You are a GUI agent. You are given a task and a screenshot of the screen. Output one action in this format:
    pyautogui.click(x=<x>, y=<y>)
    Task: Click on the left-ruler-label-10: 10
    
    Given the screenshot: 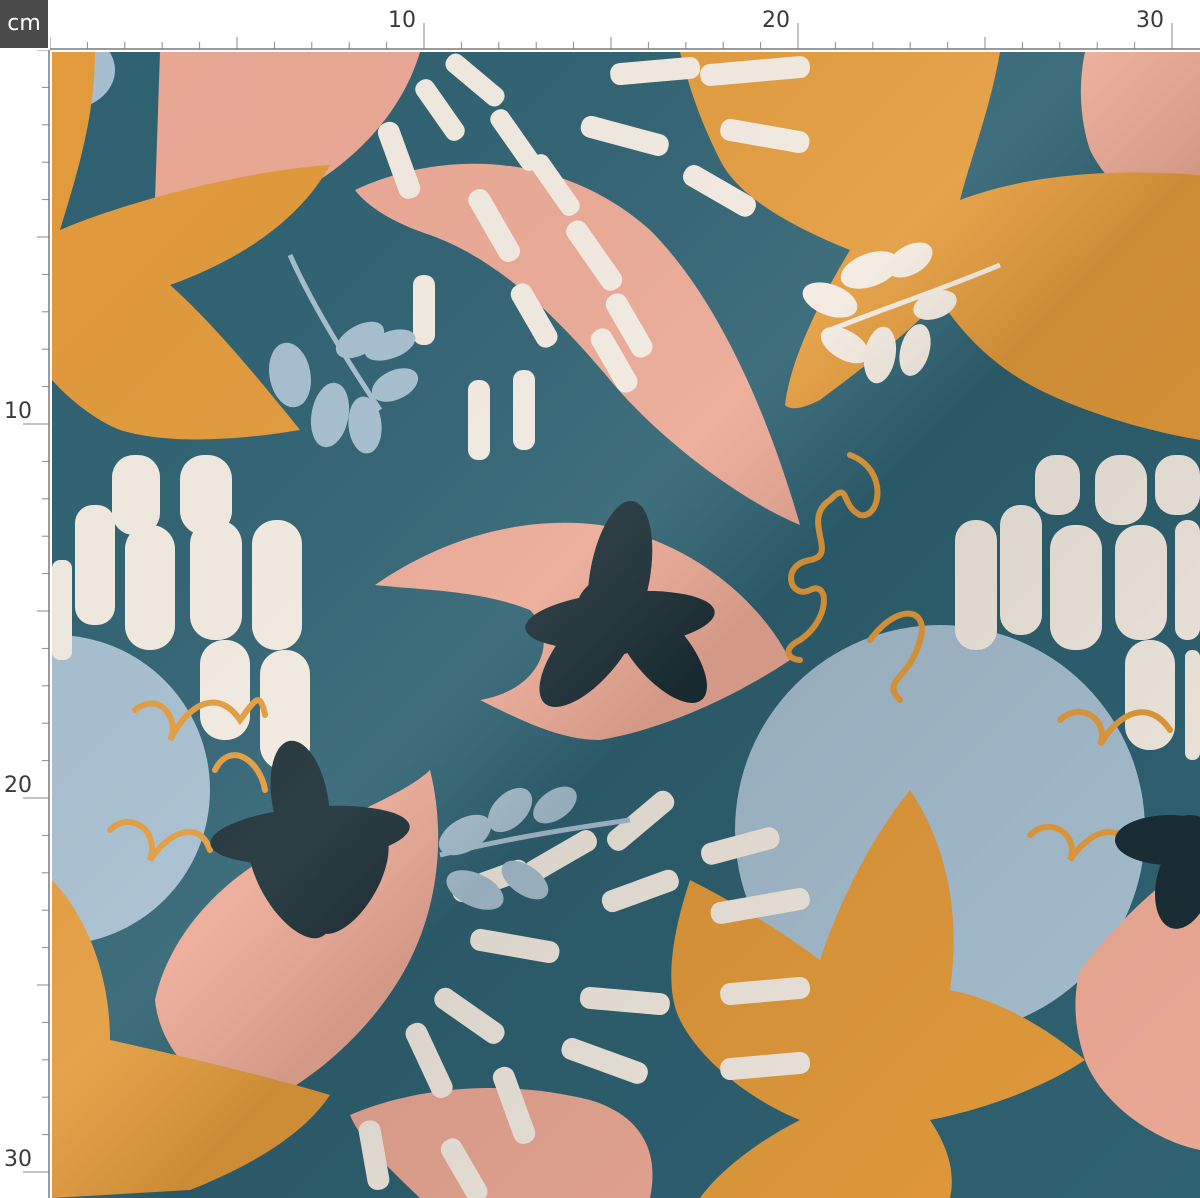 What is the action you would take?
    pyautogui.click(x=18, y=411)
    